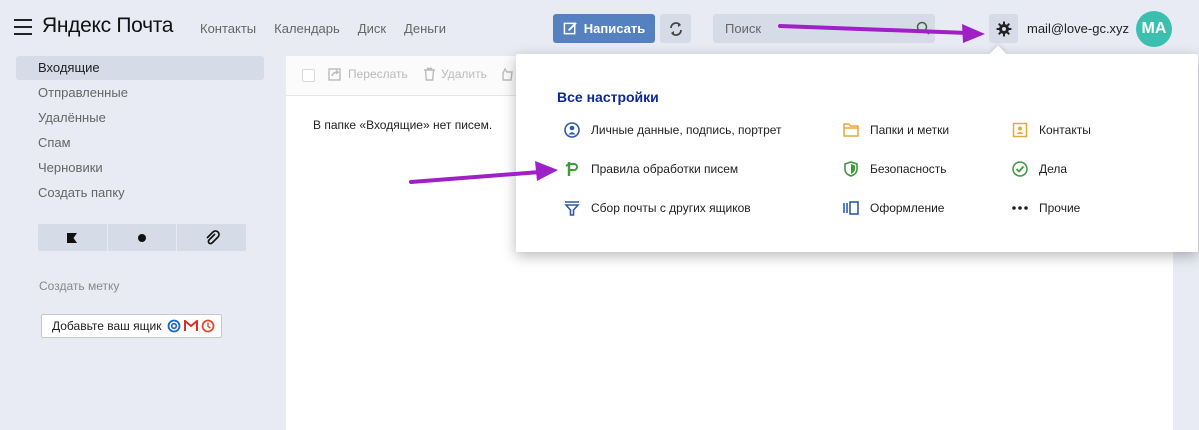 The height and width of the screenshot is (430, 1199). What do you see at coordinates (140, 93) in the screenshot?
I see `folder-sent: Отправленные` at bounding box center [140, 93].